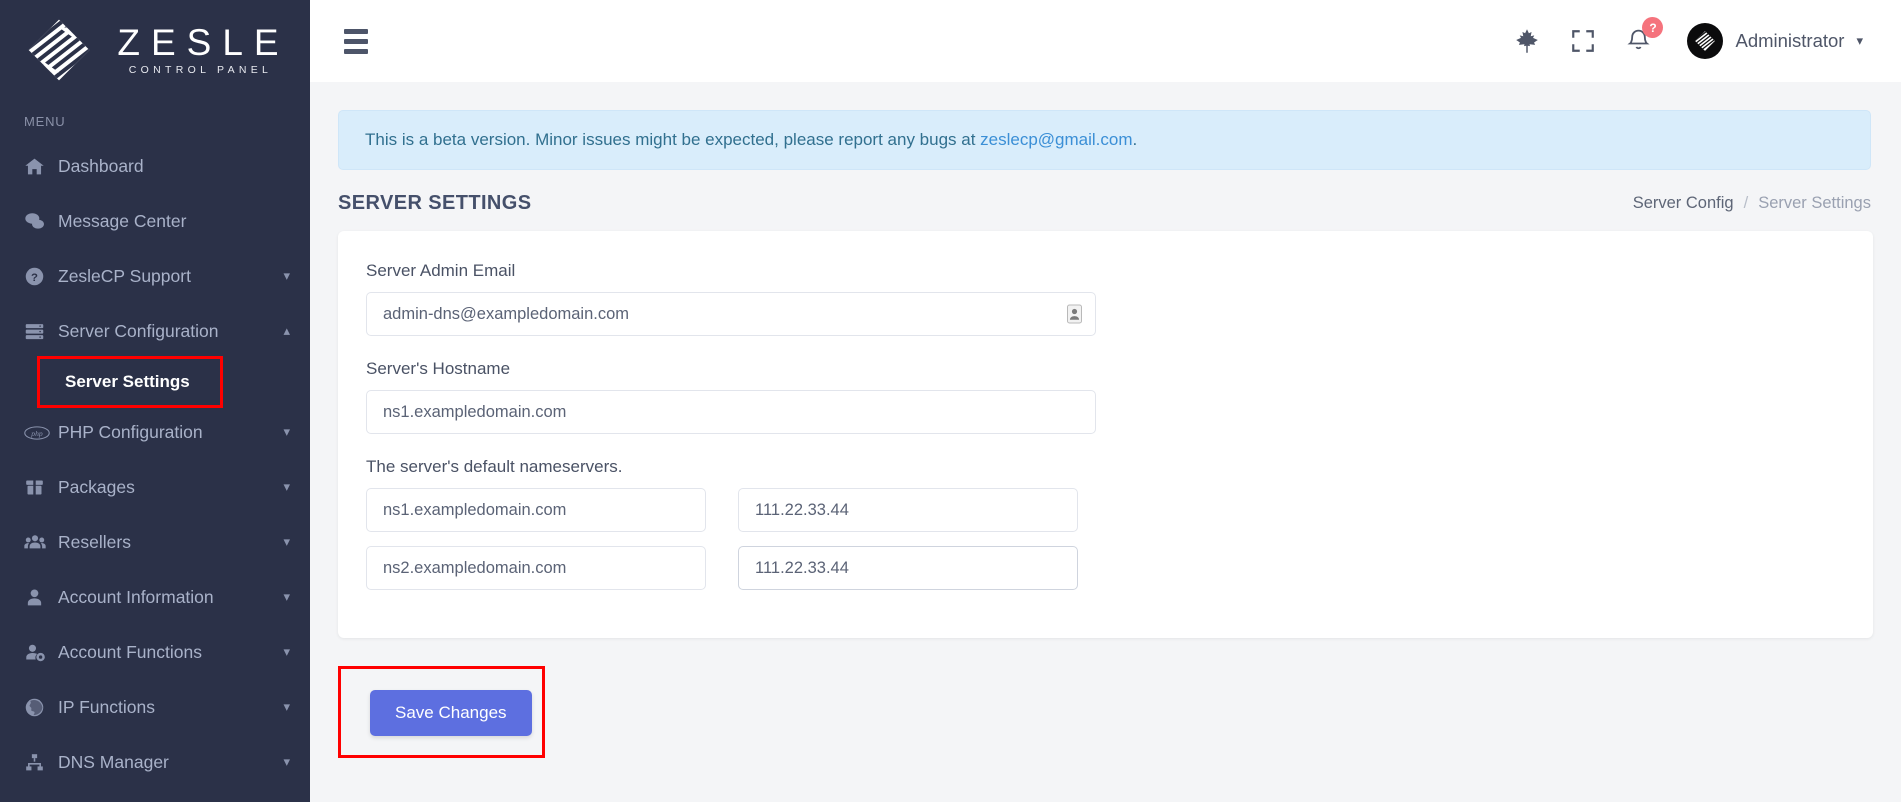  Describe the element at coordinates (1790, 40) in the screenshot. I see `user-name: Administrator` at that location.